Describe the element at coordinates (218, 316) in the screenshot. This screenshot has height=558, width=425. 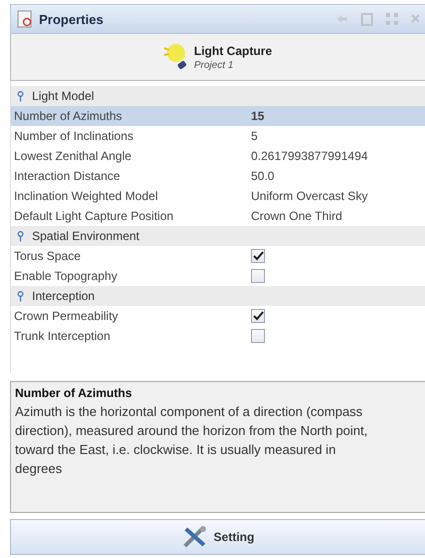
I see `property-row: Crown Permeability` at that location.